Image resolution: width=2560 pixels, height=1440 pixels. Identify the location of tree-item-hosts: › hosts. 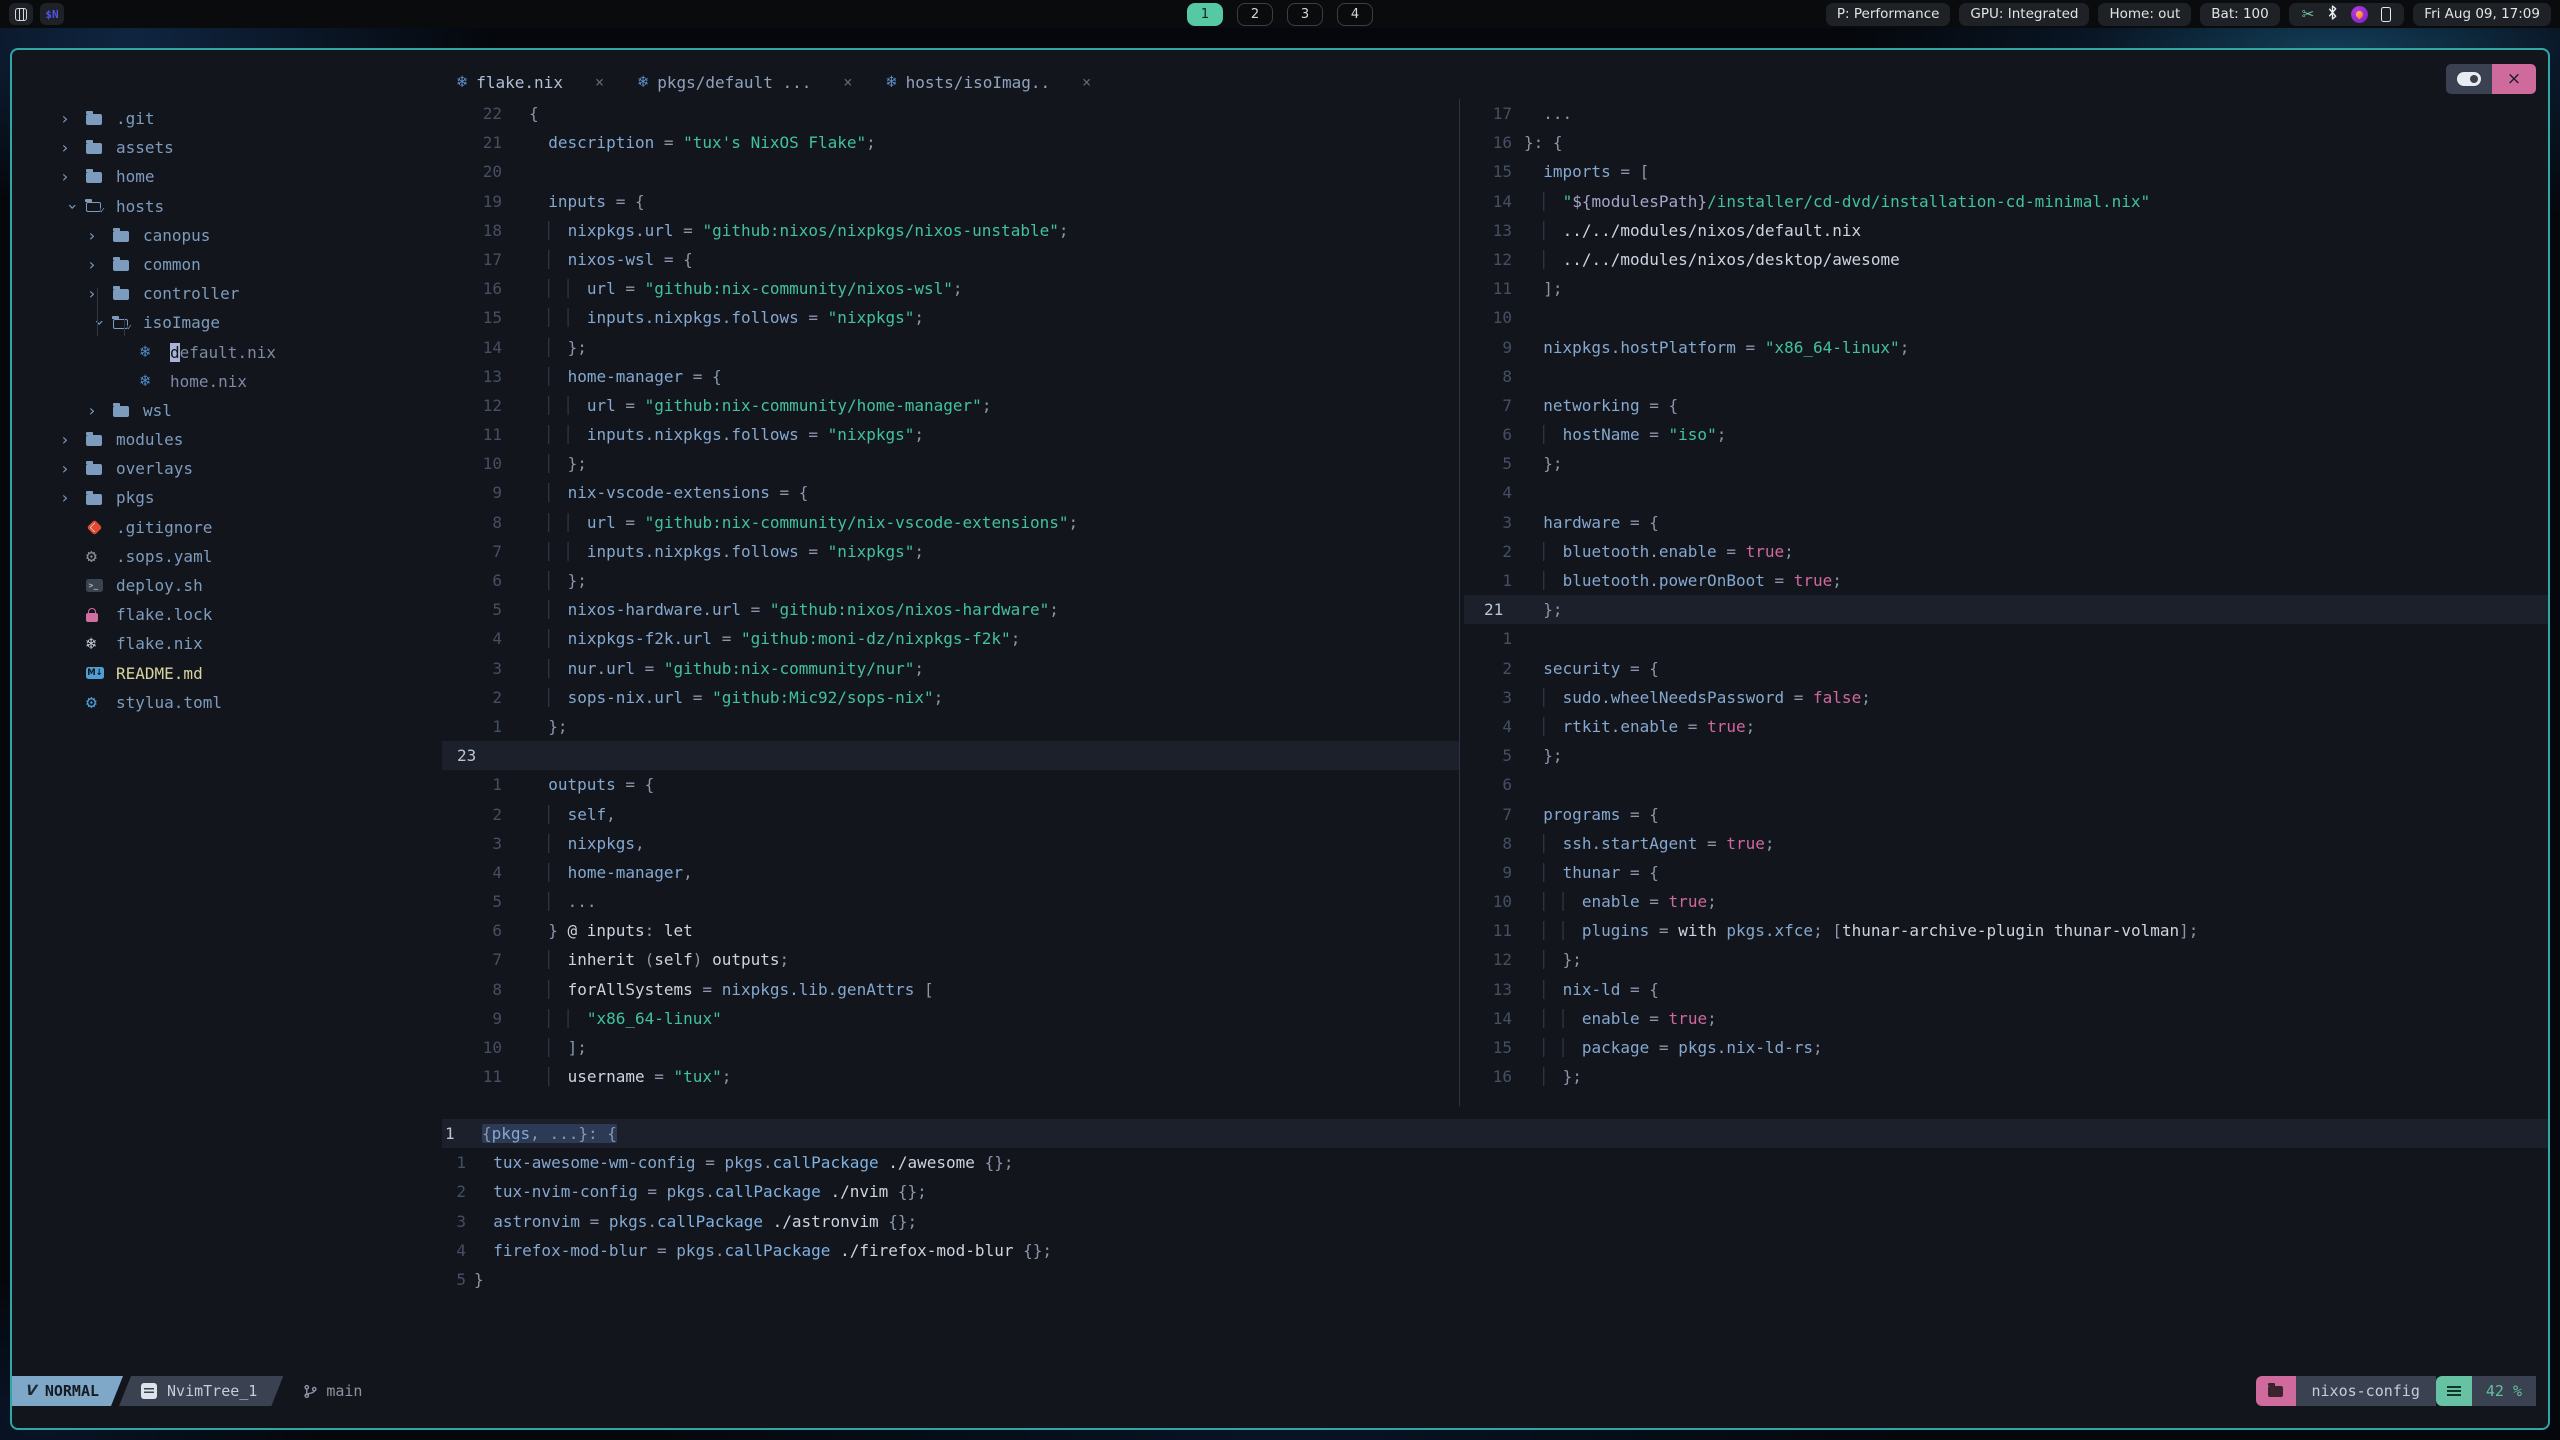
(228, 206).